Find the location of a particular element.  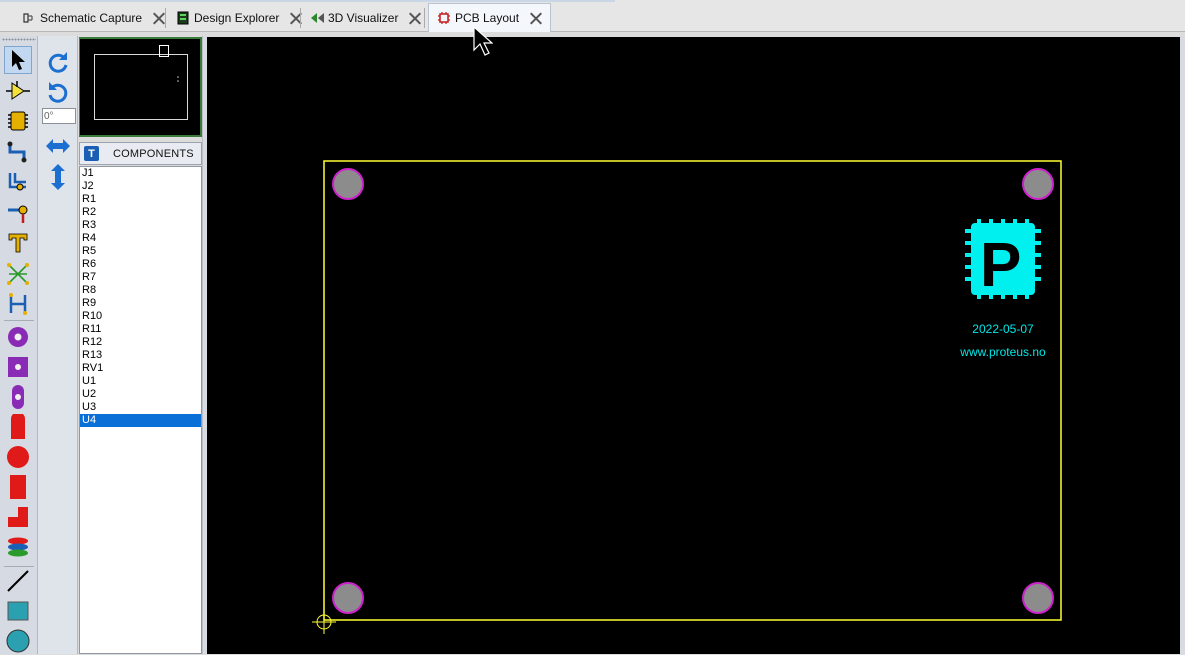

mounting-hole-top-left is located at coordinates (348, 184).